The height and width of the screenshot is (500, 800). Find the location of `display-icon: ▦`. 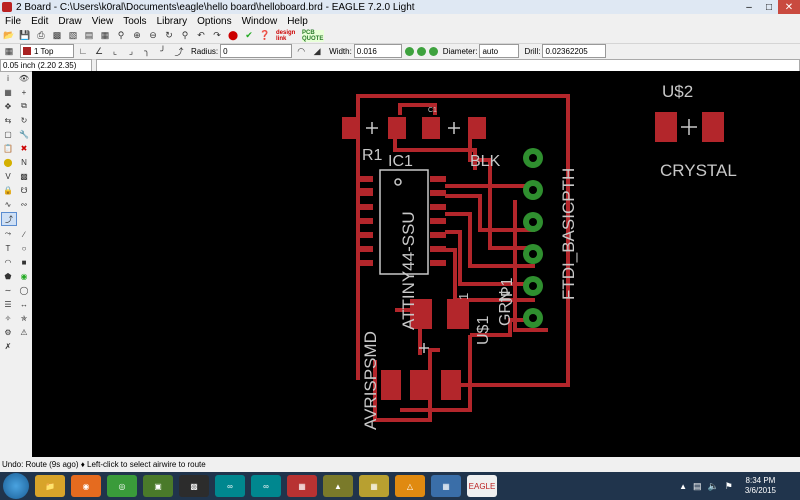

display-icon: ▦ is located at coordinates (8, 92).